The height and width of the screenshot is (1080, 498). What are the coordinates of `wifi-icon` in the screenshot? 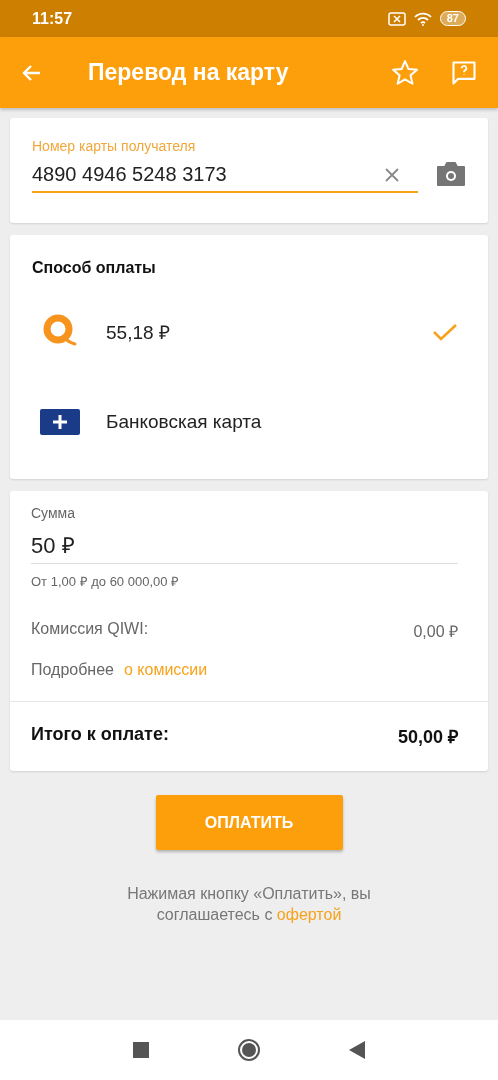 It's located at (422, 18).